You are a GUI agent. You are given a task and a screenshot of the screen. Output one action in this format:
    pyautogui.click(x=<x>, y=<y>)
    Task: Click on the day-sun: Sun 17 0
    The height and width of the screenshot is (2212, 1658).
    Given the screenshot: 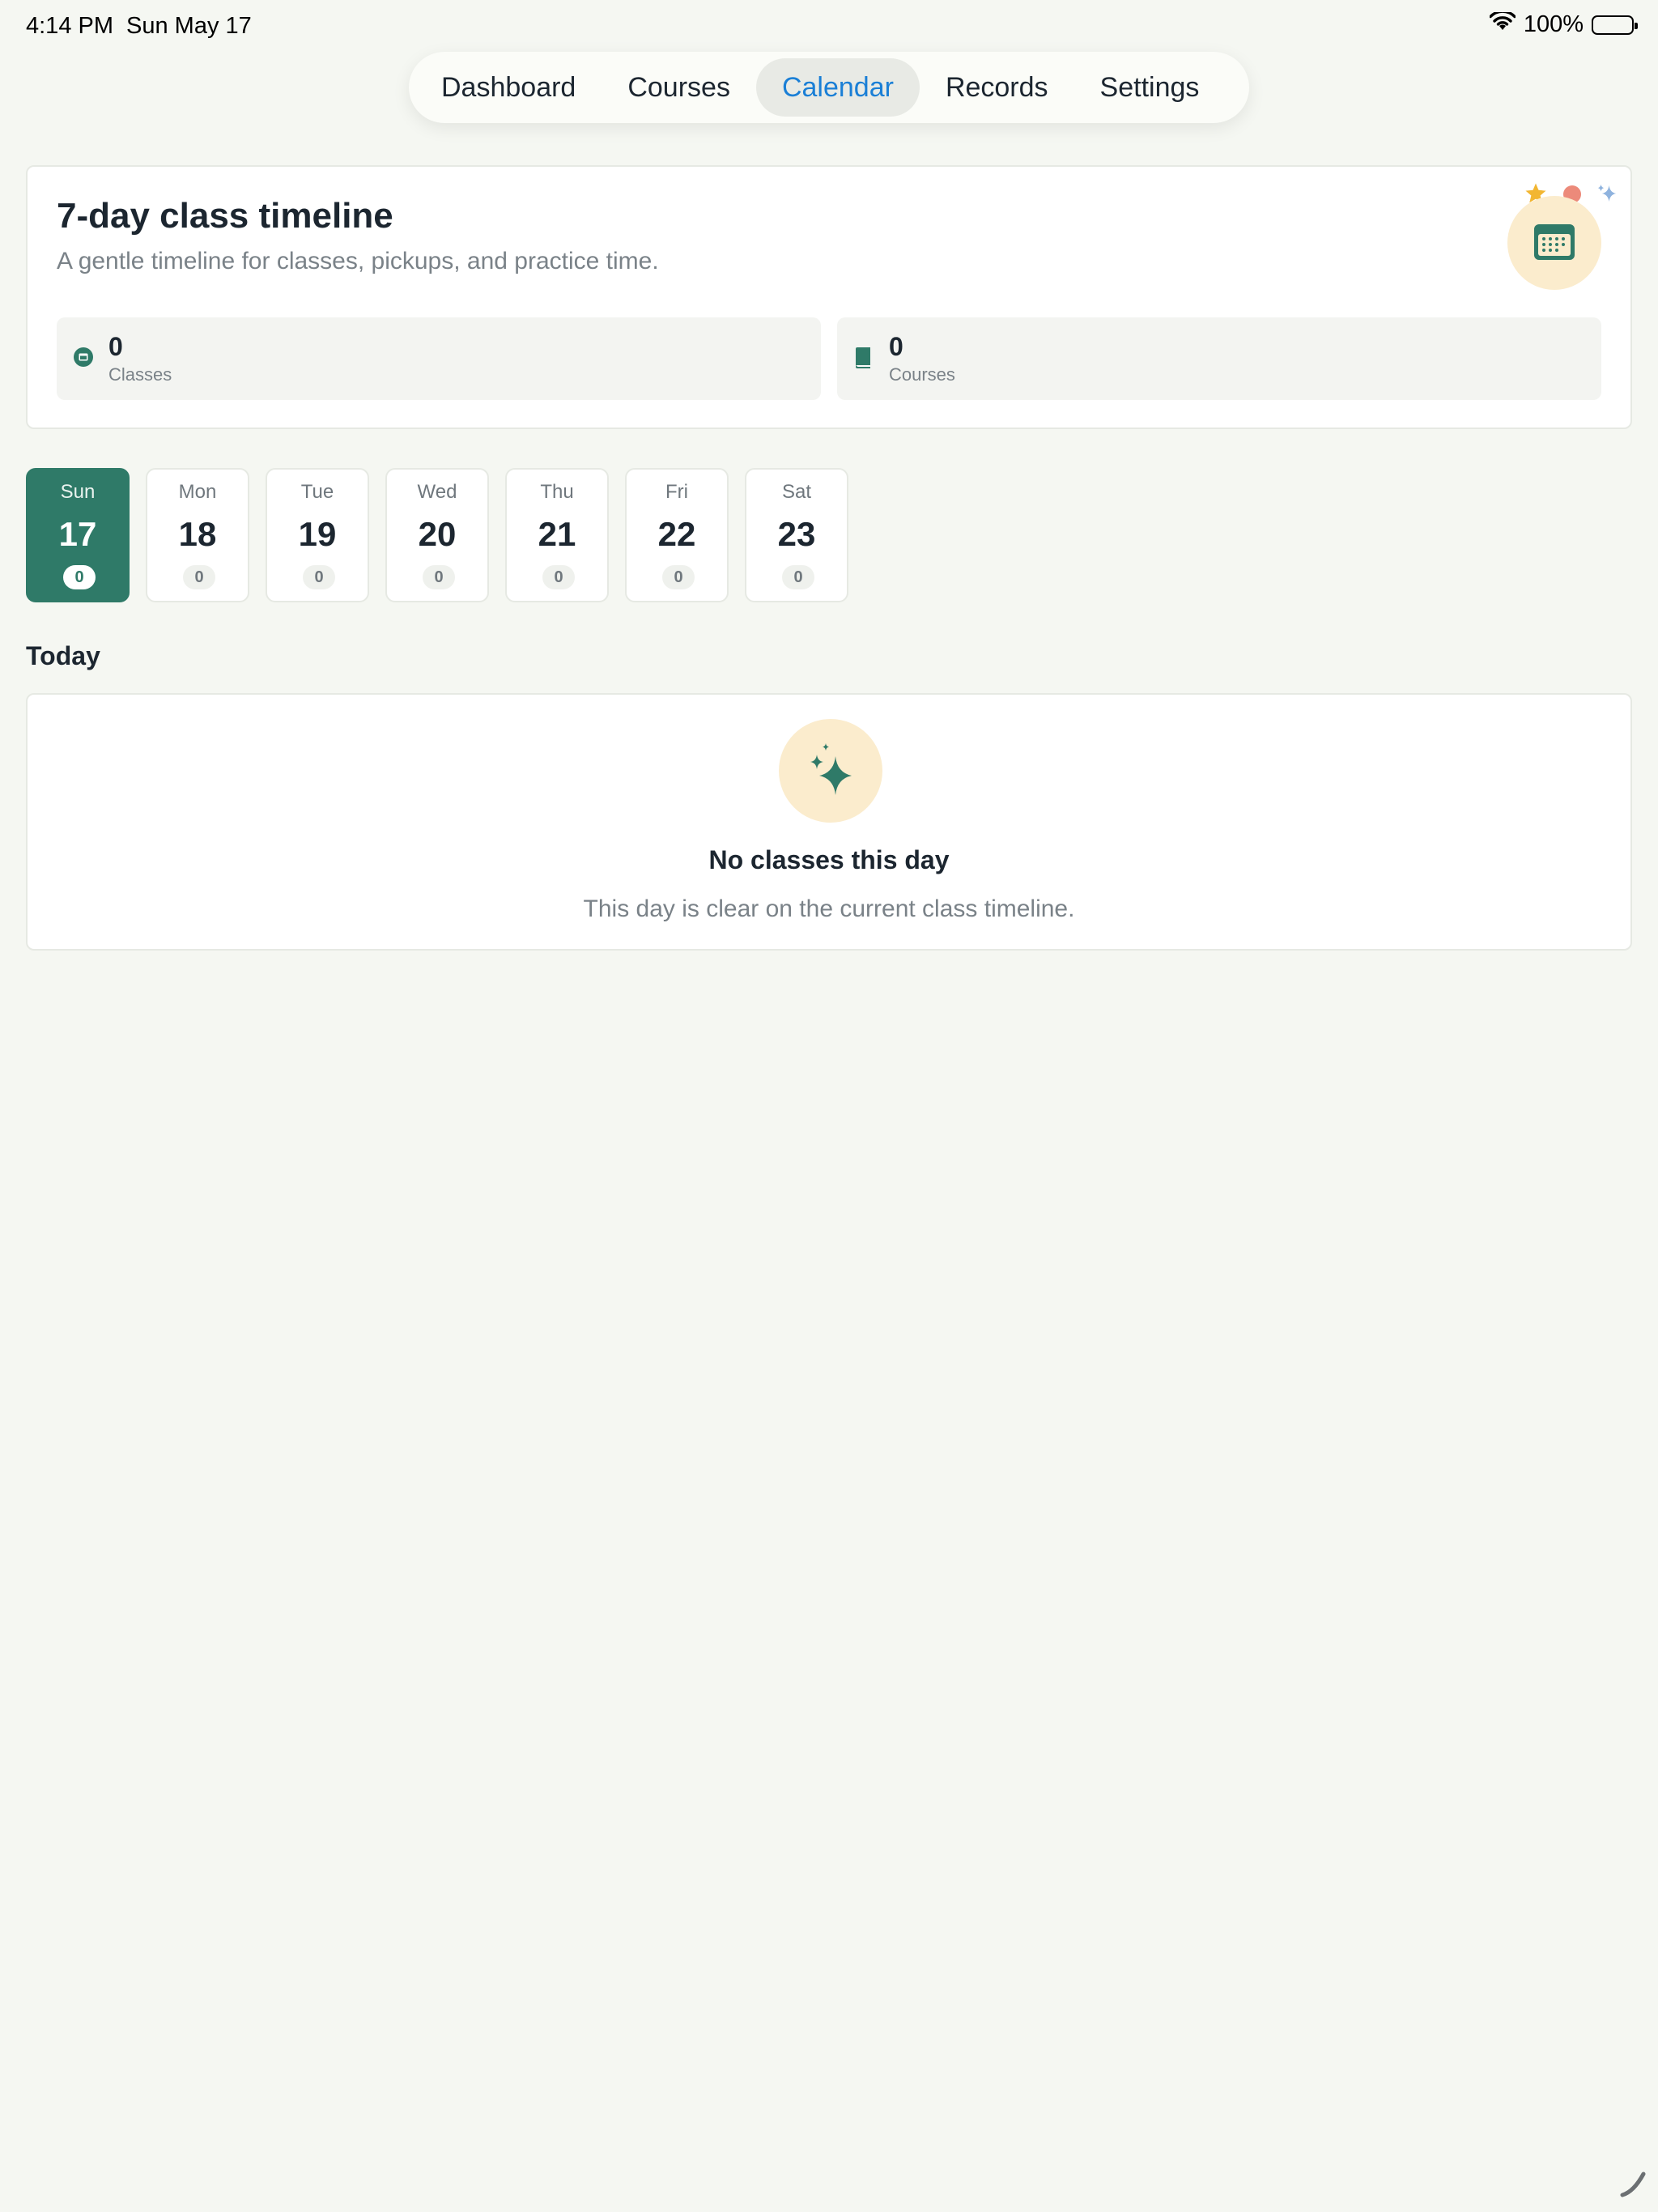 What is the action you would take?
    pyautogui.click(x=78, y=535)
    